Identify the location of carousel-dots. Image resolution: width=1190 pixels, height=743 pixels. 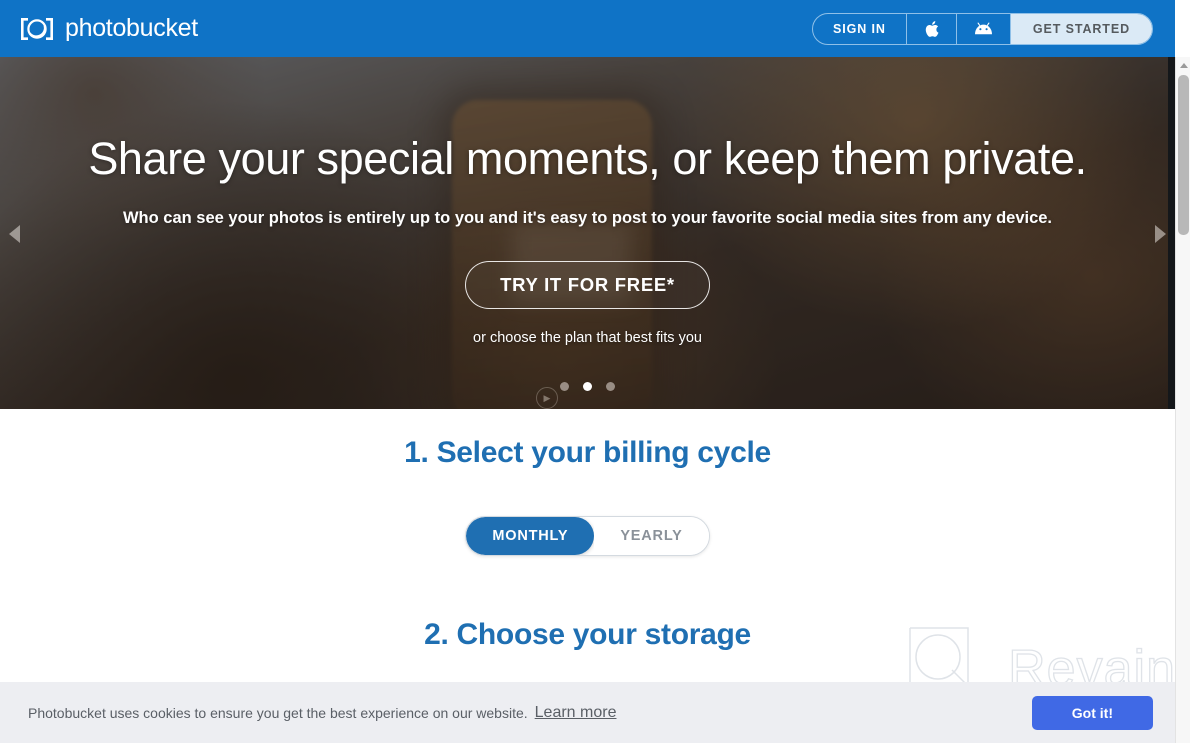
(587, 386).